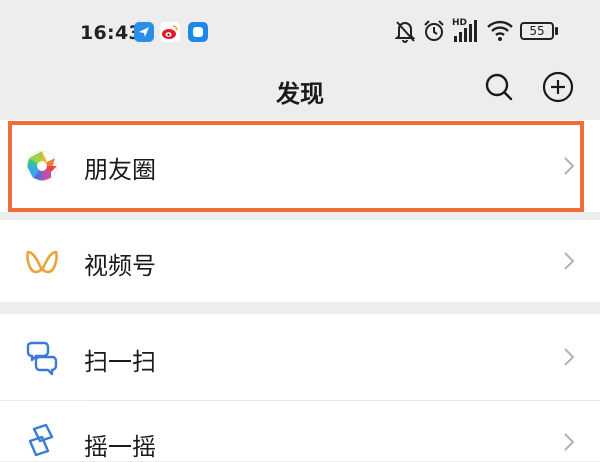 This screenshot has height=462, width=600. Describe the element at coordinates (556, 31) in the screenshot. I see `battery-tip` at that location.